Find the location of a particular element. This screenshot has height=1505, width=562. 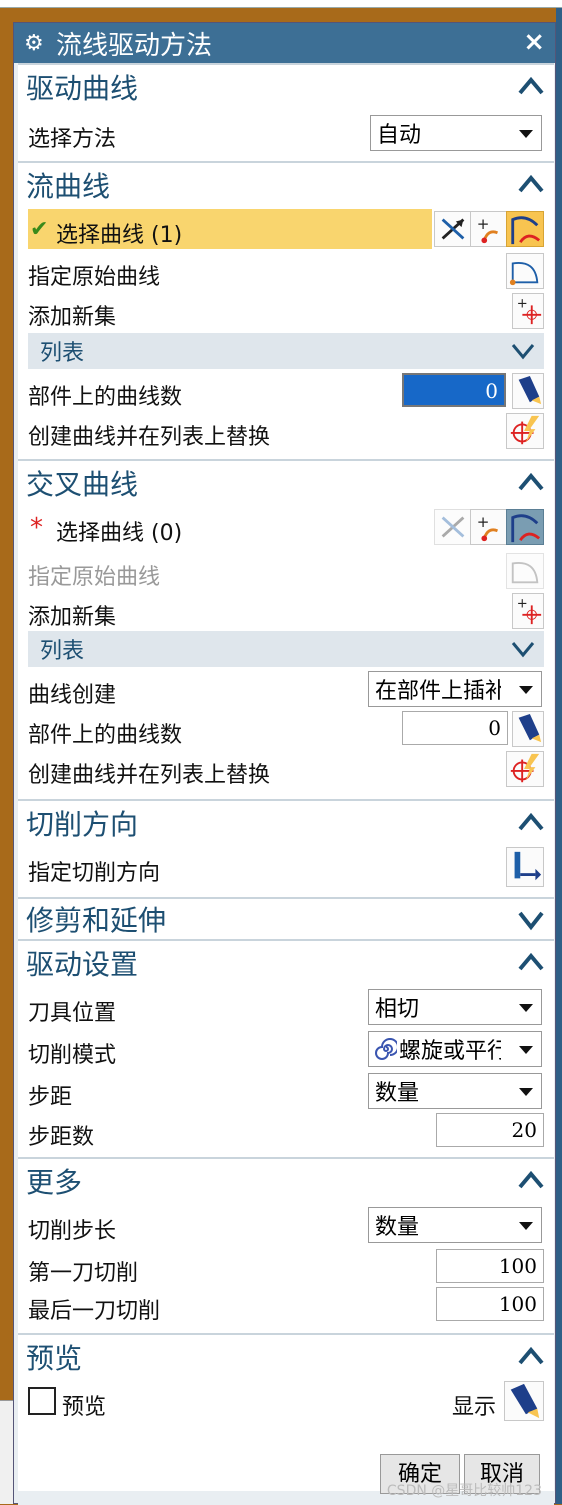

section-header: 切削方向 is located at coordinates (286, 823).